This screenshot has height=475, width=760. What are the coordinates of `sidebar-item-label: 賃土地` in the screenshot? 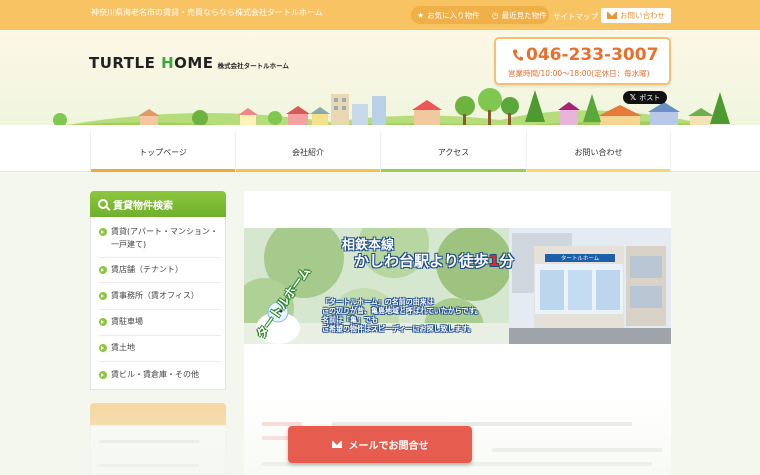 It's located at (123, 347).